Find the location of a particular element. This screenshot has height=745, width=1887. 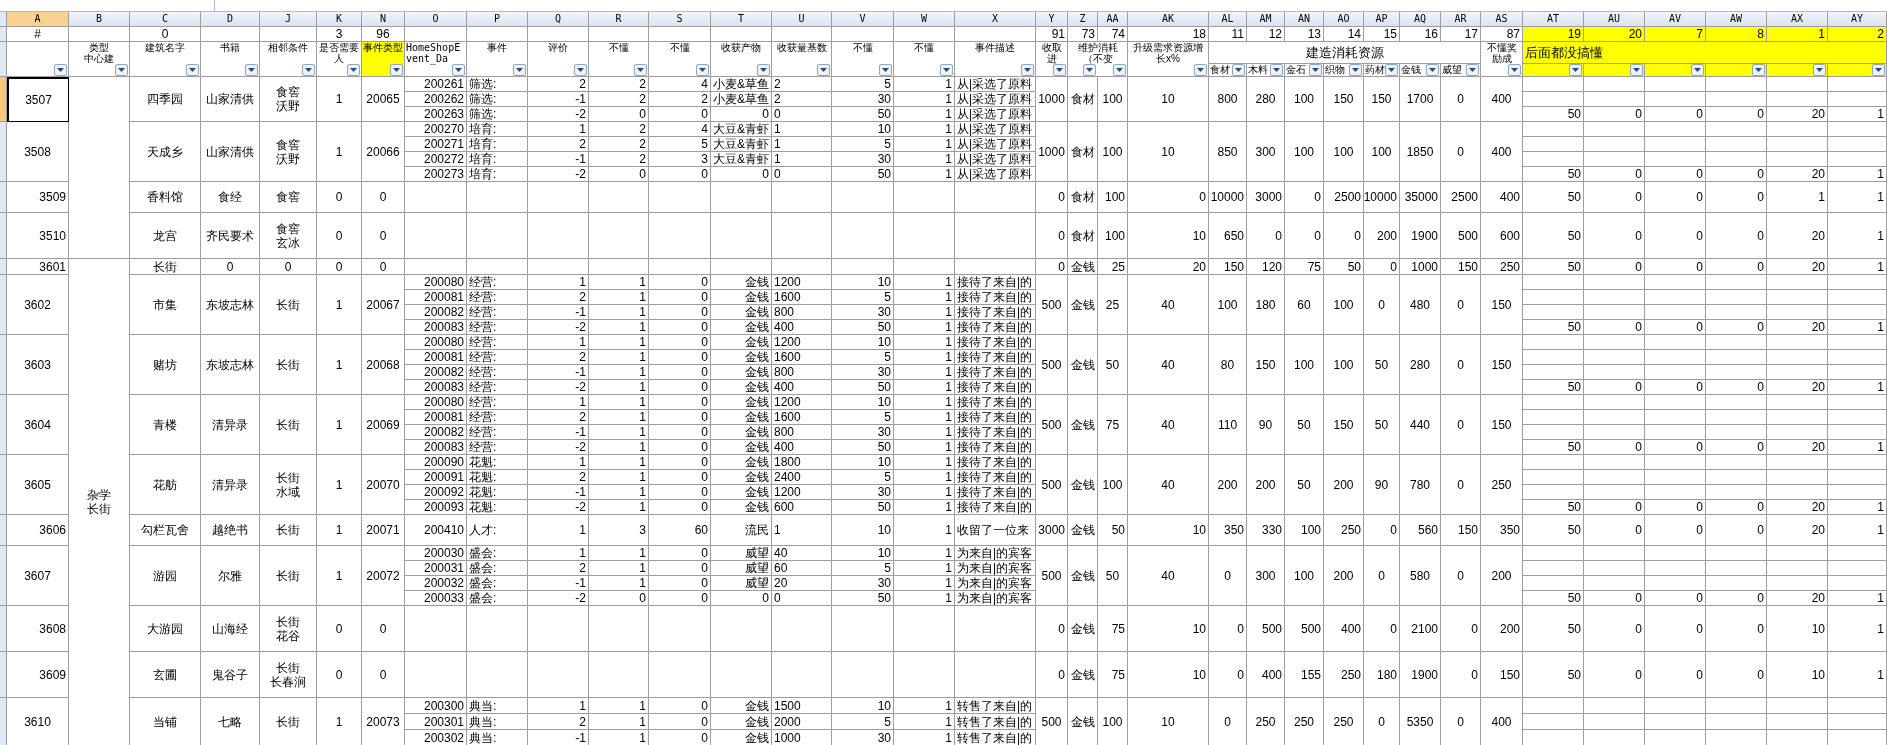

table-cell: 12 is located at coordinates (1266, 34).